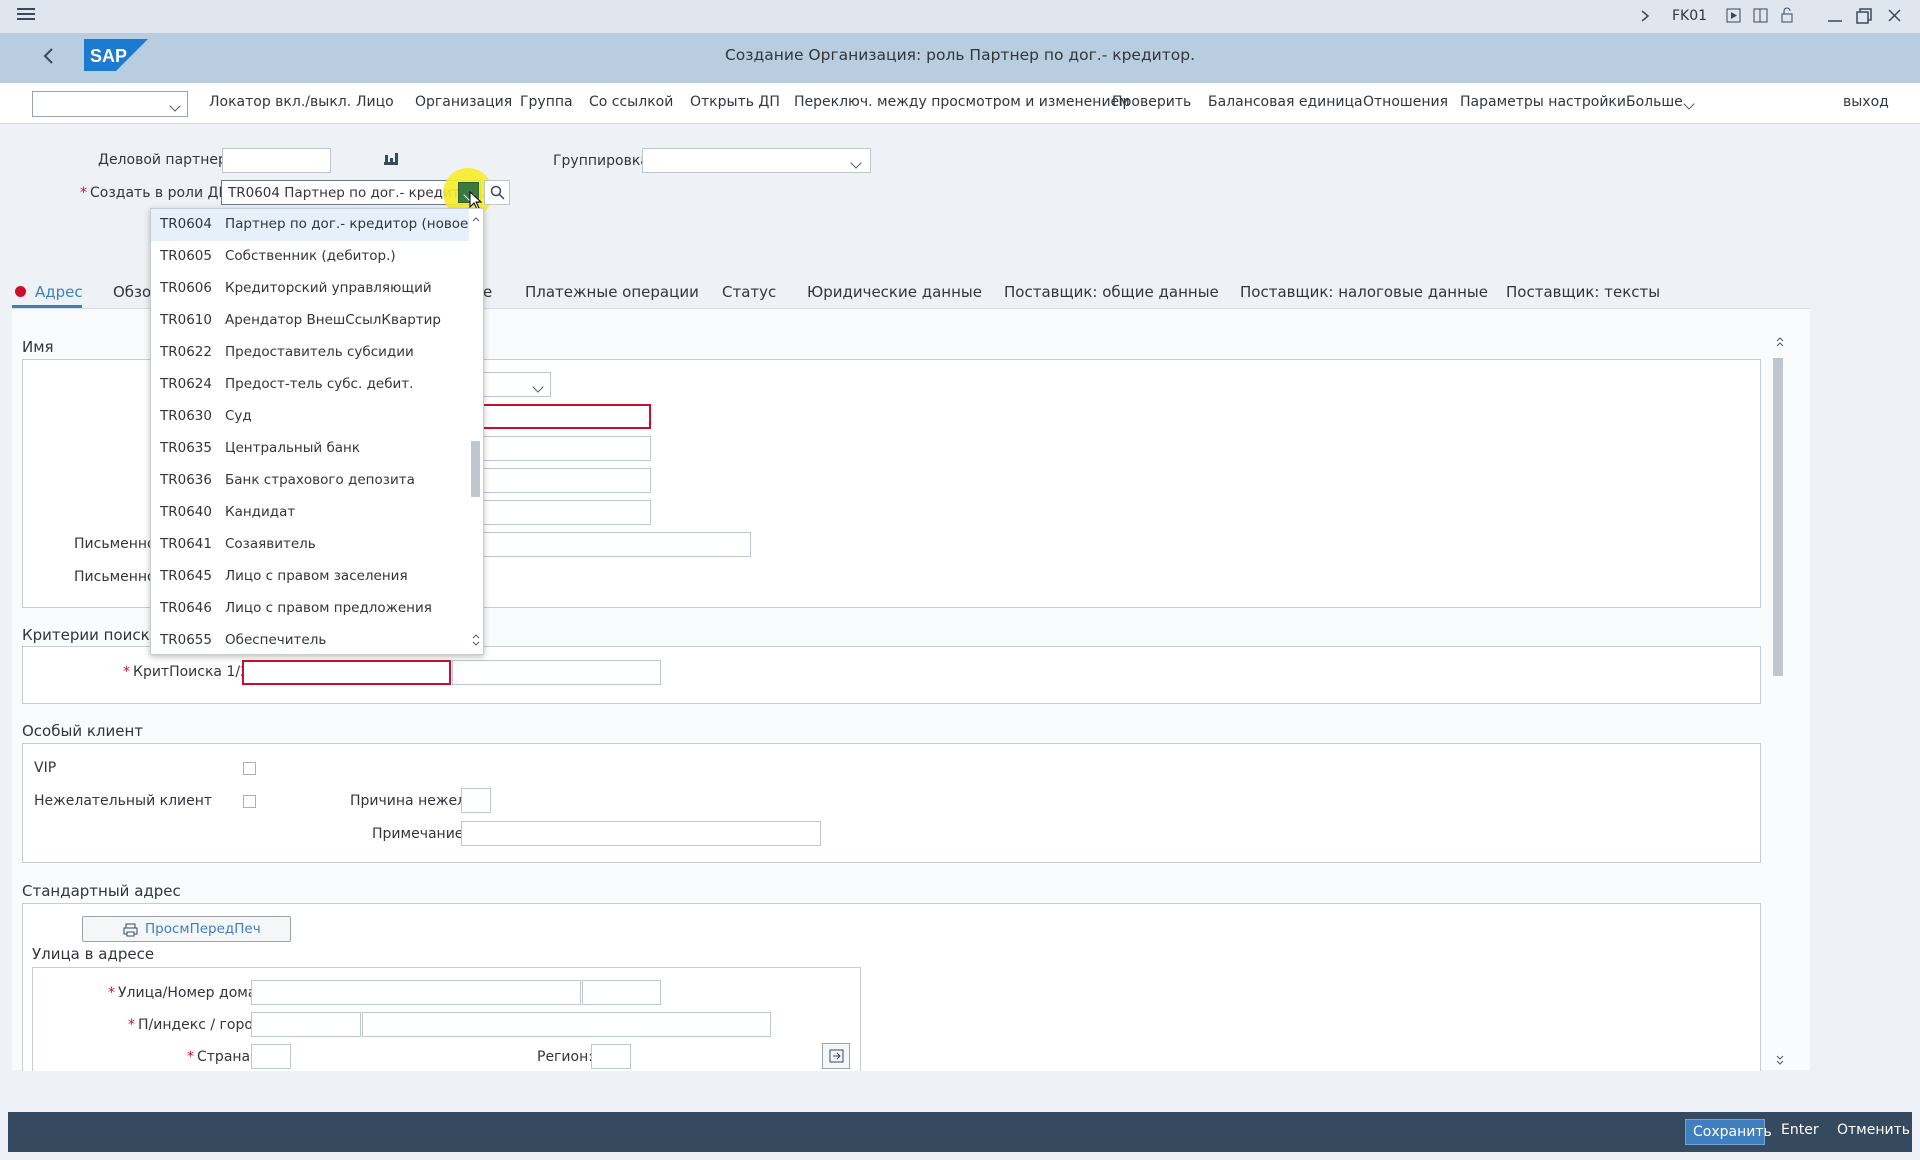 The width and height of the screenshot is (1920, 1160). What do you see at coordinates (1654, 102) in the screenshot?
I see `toolbar-more: Больше` at bounding box center [1654, 102].